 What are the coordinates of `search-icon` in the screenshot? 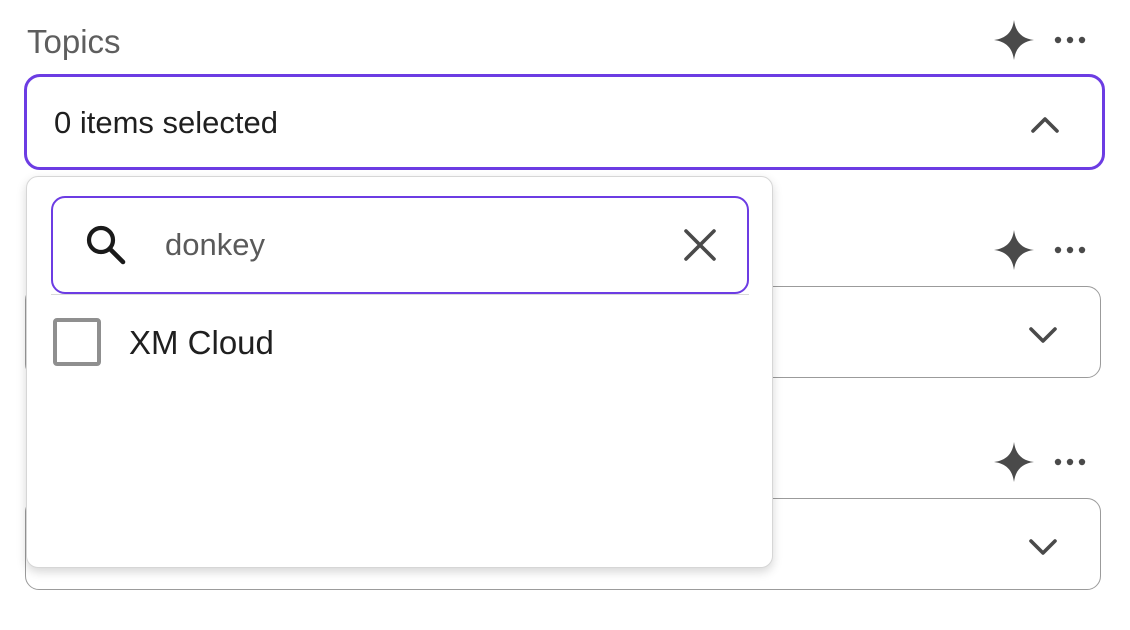 It's located at (106, 245).